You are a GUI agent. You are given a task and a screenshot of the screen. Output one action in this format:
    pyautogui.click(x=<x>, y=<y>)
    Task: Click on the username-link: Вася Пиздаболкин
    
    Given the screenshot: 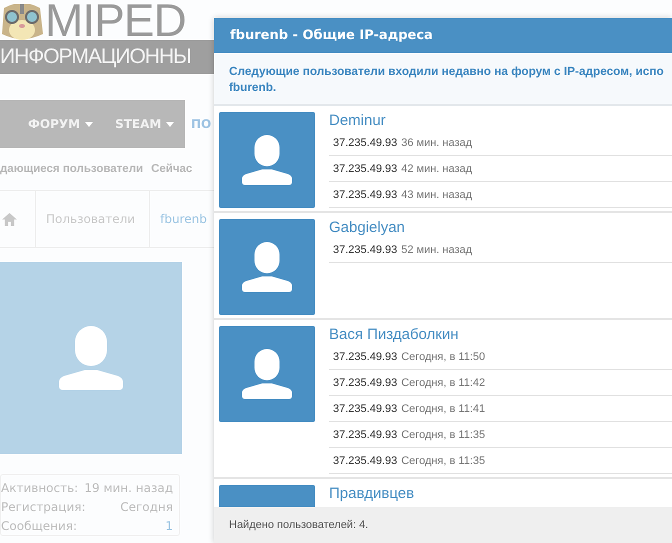 What is the action you would take?
    pyautogui.click(x=500, y=335)
    